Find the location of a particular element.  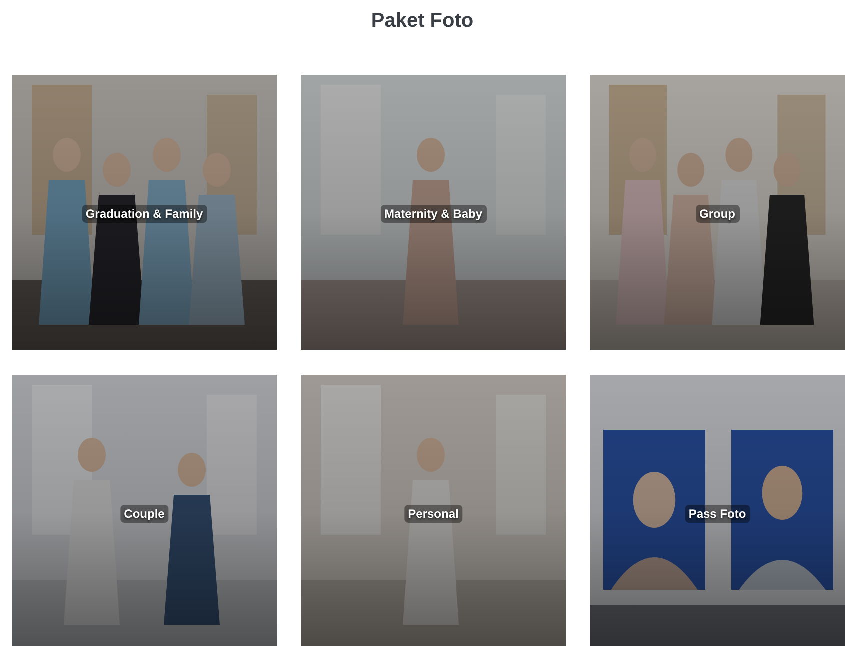

package-label: Pass Foto is located at coordinates (717, 514).